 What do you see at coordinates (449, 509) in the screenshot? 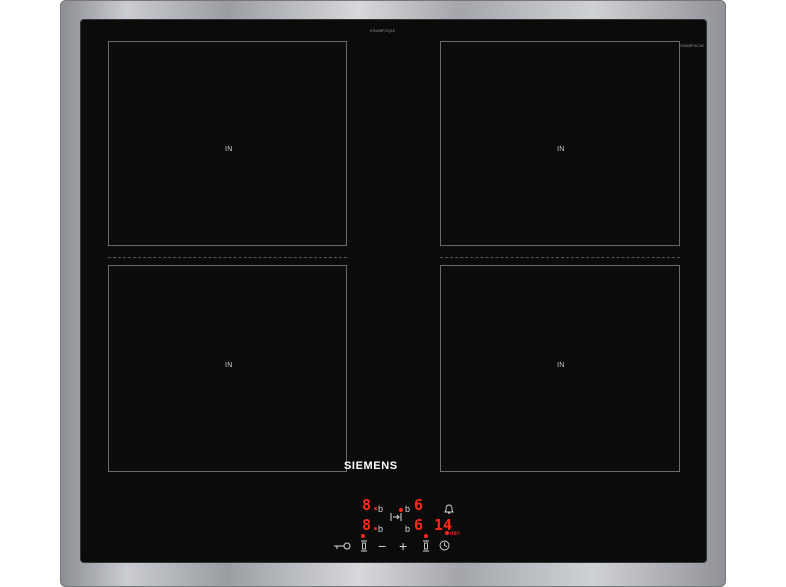
I see `bell-icon` at bounding box center [449, 509].